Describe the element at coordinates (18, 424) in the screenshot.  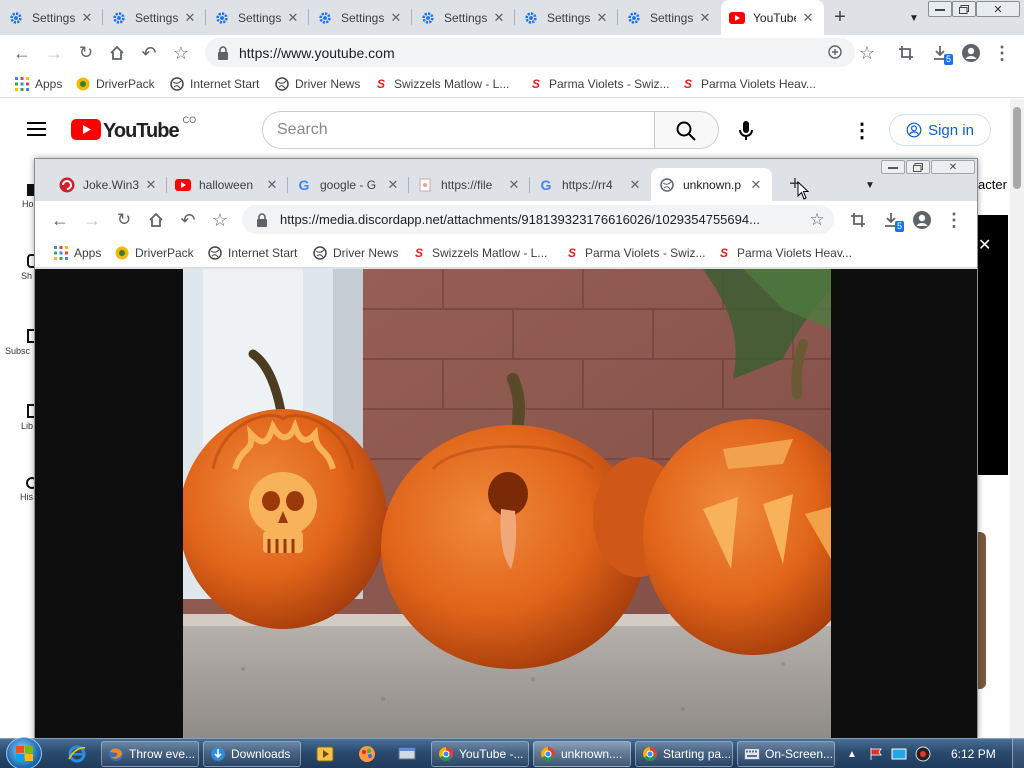
I see `sidebar-item-library: Lib` at that location.